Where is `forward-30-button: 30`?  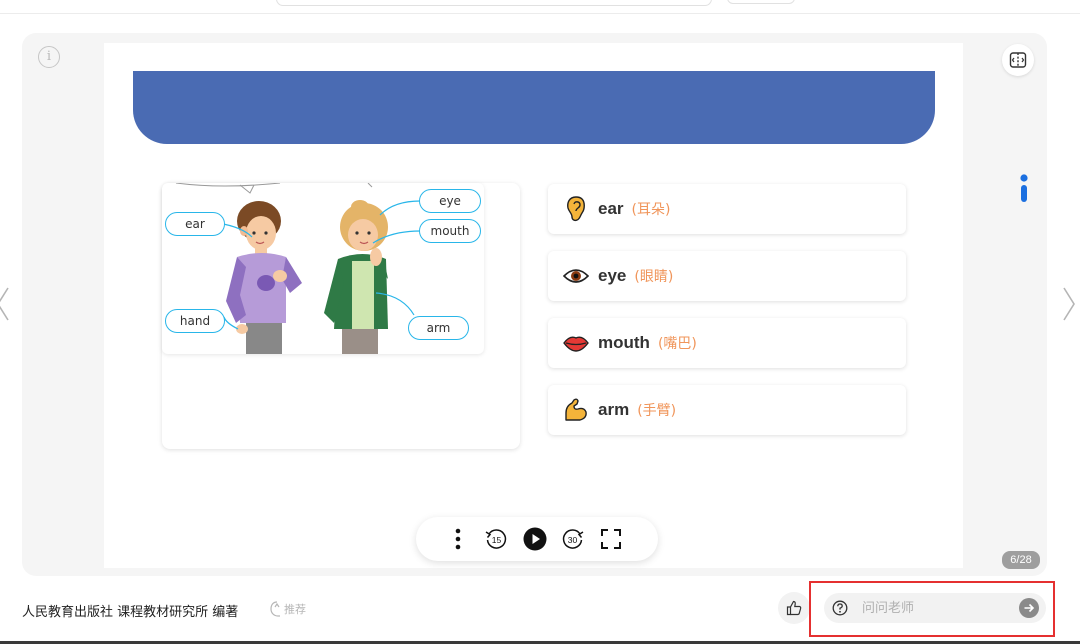
forward-30-button: 30 is located at coordinates (573, 539).